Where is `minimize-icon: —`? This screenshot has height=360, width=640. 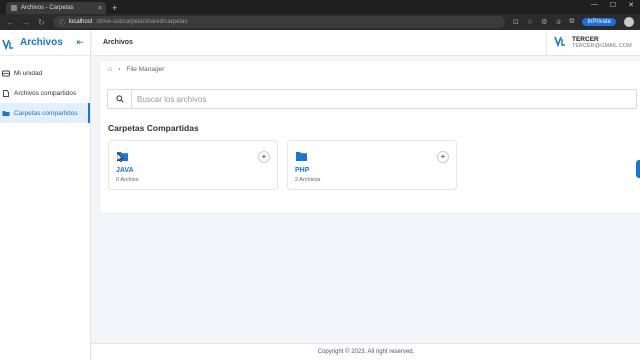 minimize-icon: — is located at coordinates (594, 5).